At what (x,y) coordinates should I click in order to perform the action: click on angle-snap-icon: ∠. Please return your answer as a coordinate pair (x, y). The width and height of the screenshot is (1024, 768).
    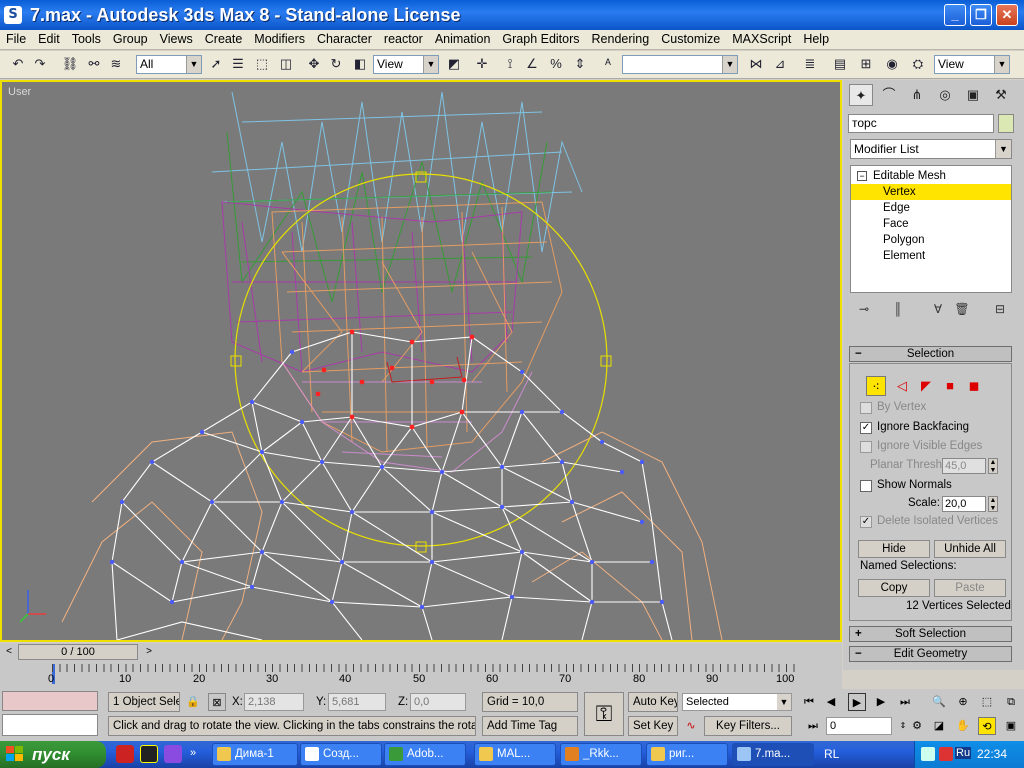
    Looking at the image, I should click on (532, 64).